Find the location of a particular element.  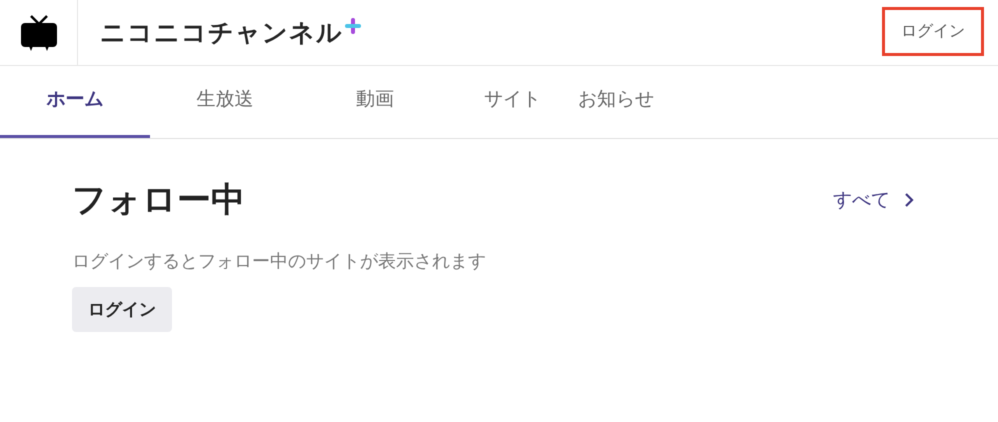

nav-tab: 生放送 is located at coordinates (225, 102).